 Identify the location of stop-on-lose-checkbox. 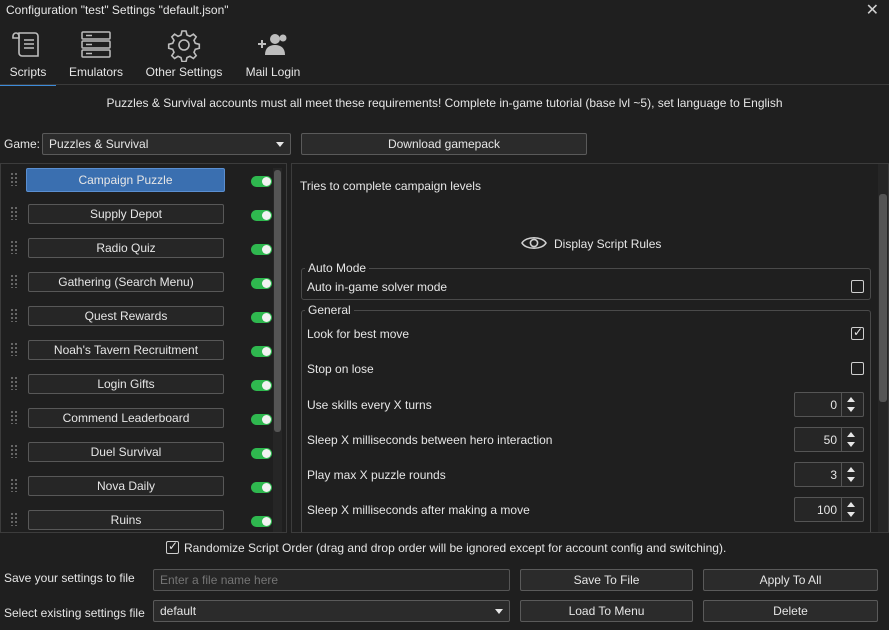
(857, 368).